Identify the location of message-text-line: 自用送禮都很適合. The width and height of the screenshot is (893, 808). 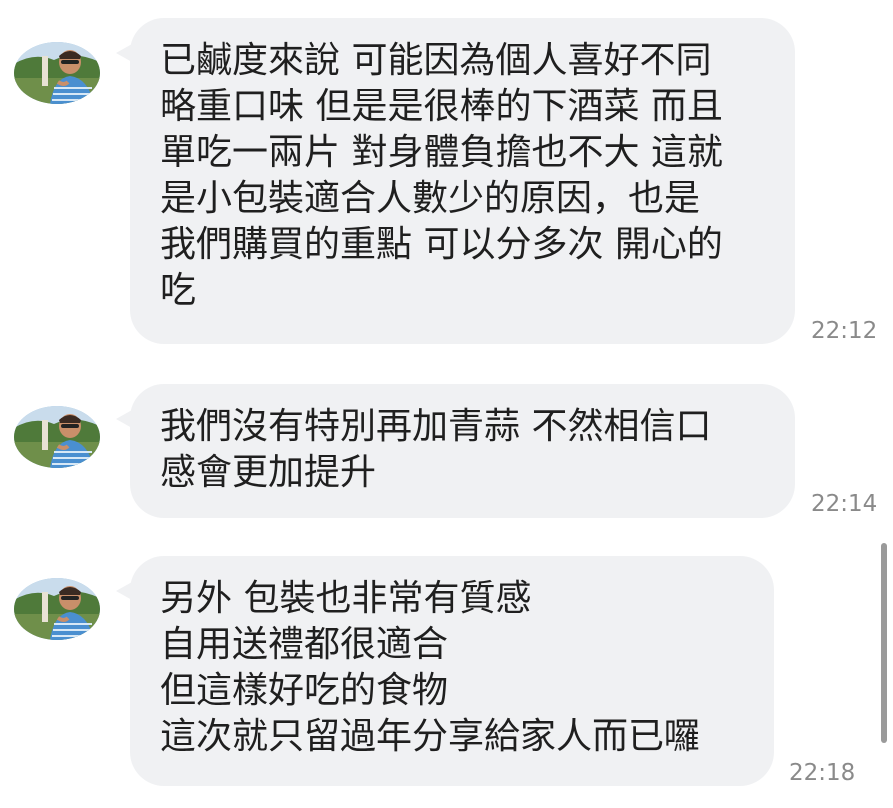
(304, 644).